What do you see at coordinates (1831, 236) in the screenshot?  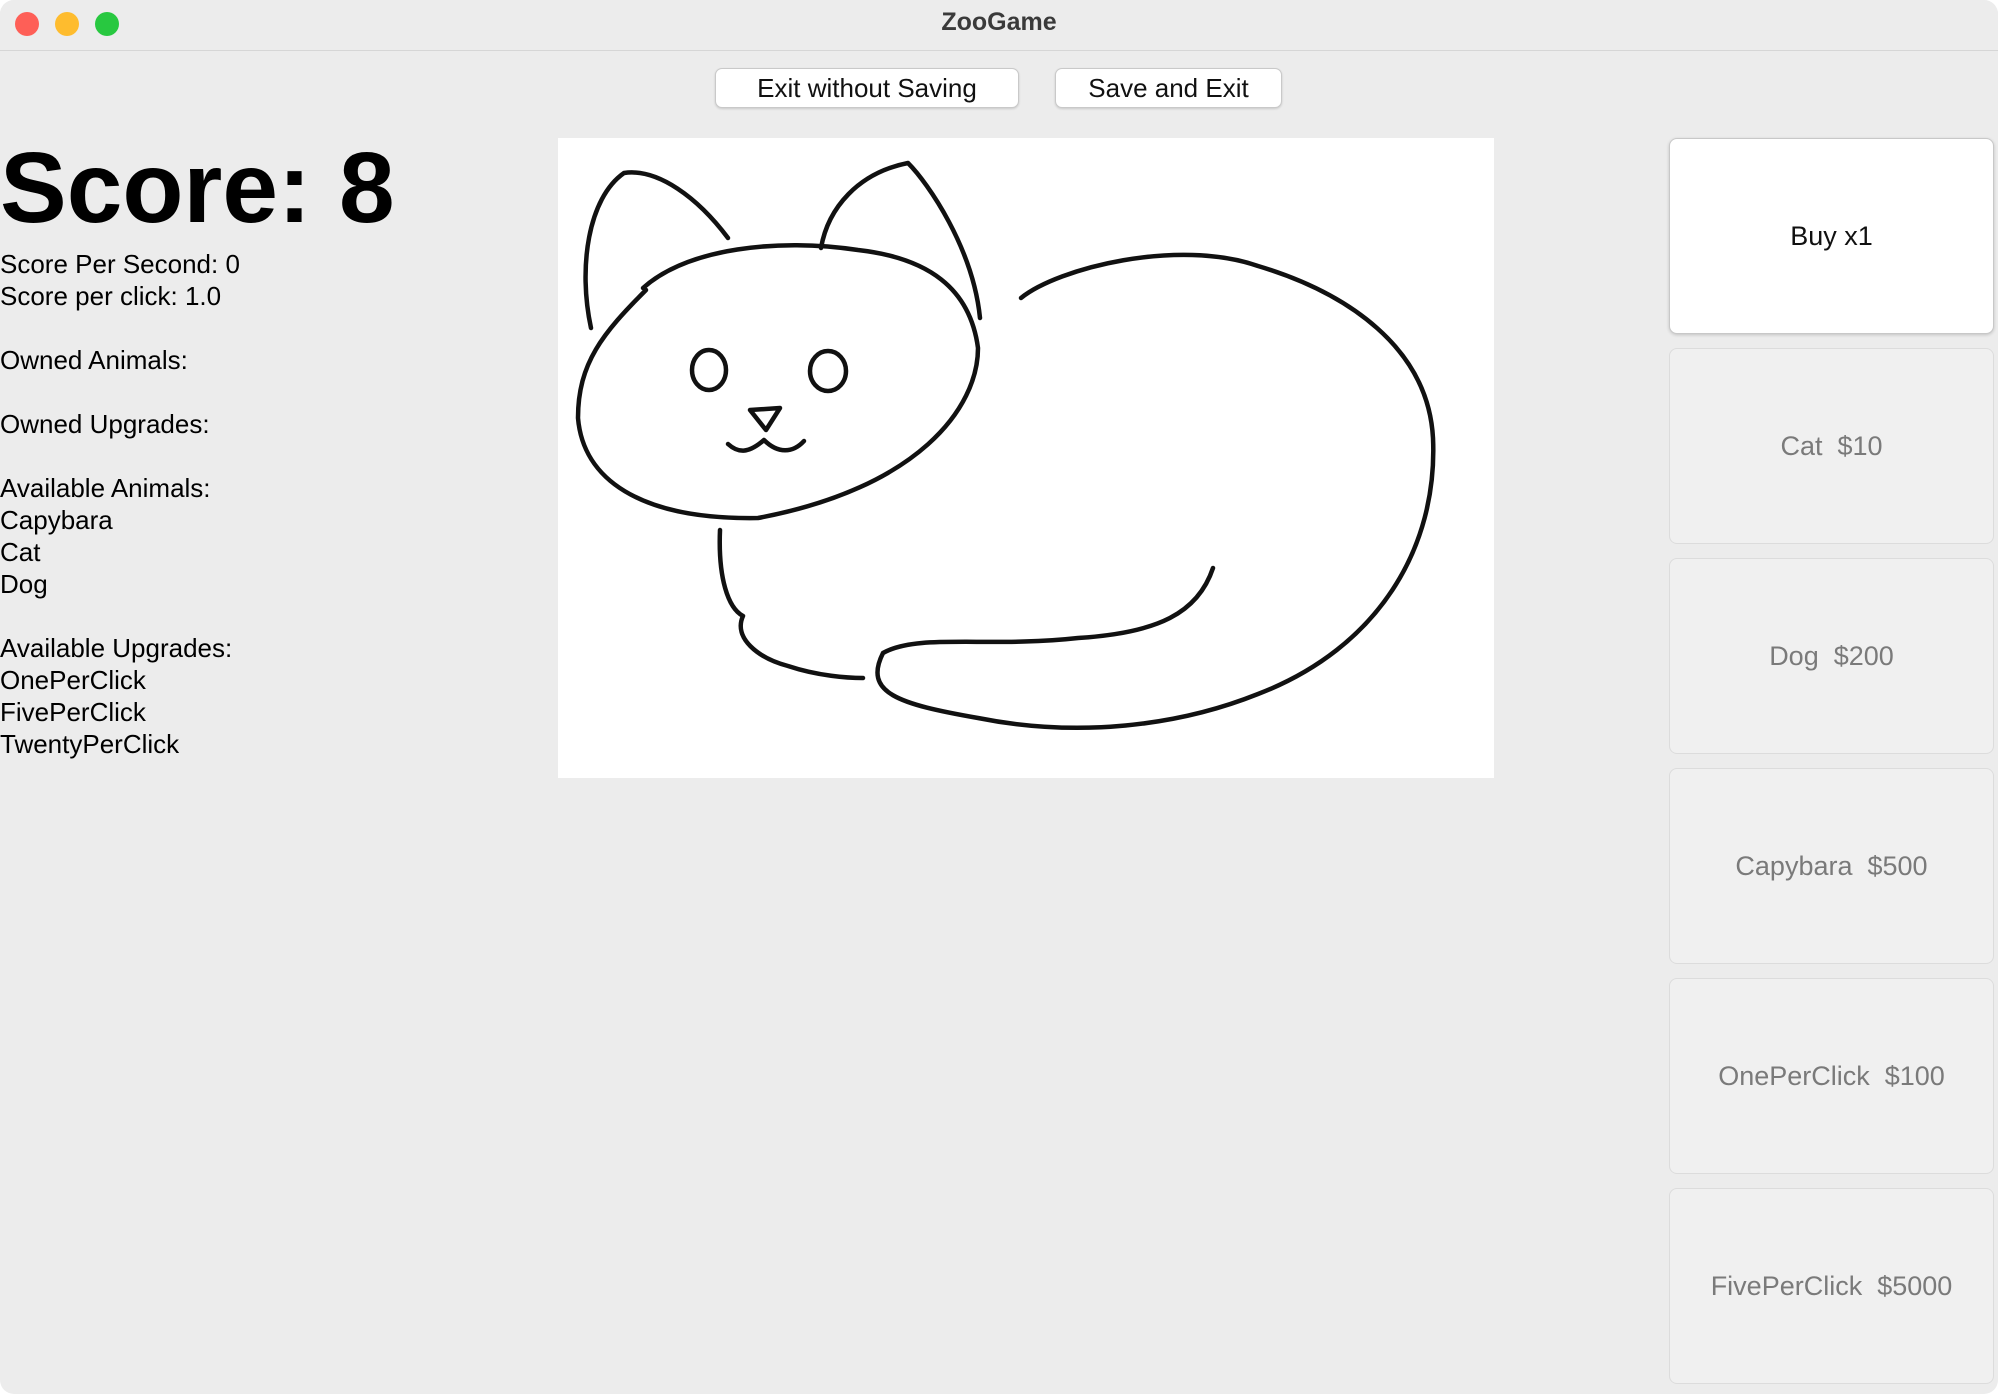 I see `buy-quantity-button: Buy x1` at bounding box center [1831, 236].